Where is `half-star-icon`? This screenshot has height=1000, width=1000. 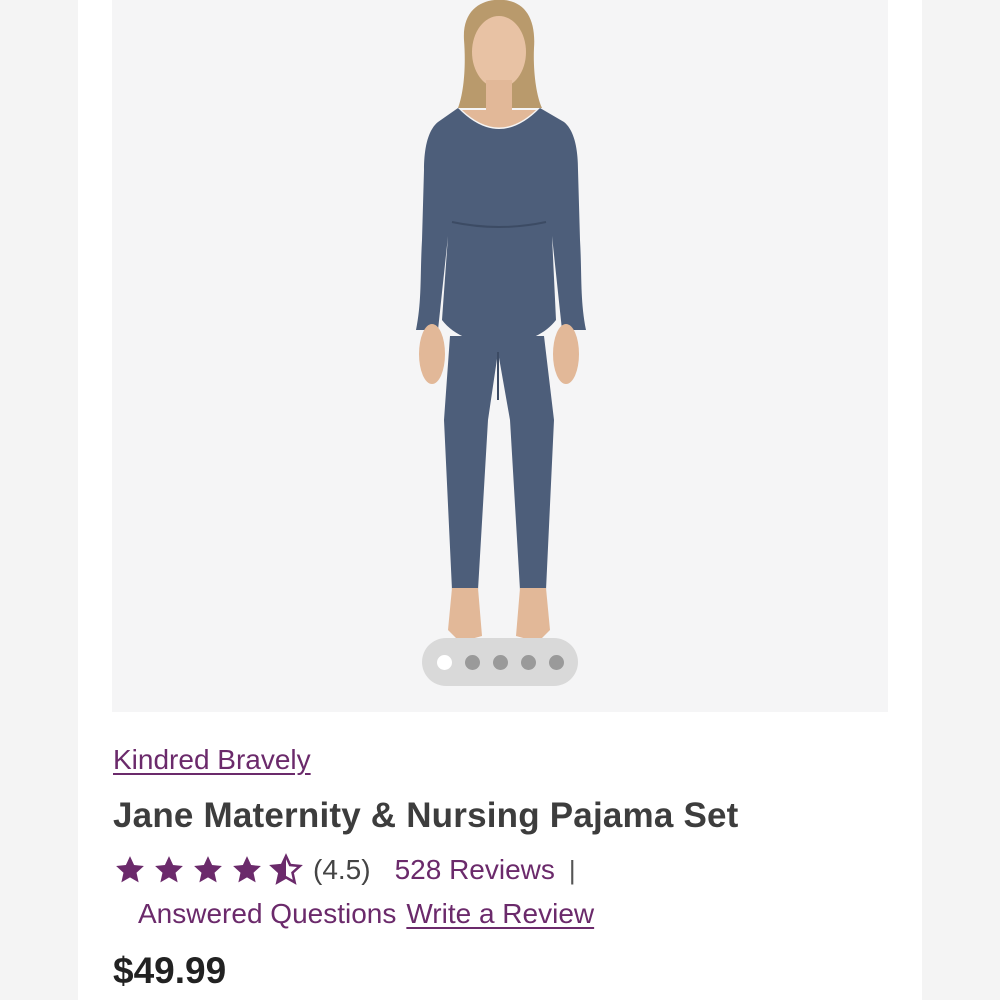
half-star-icon is located at coordinates (286, 869).